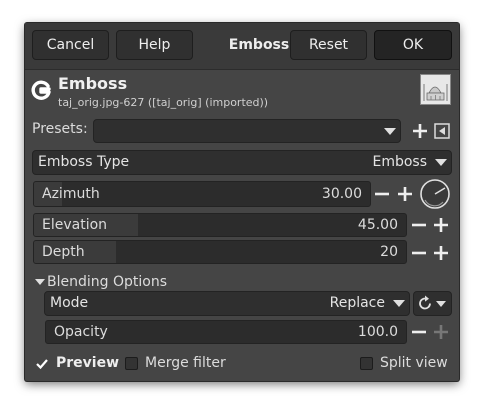  What do you see at coordinates (227, 303) in the screenshot?
I see `blend-mode-combo: Mode Replace` at bounding box center [227, 303].